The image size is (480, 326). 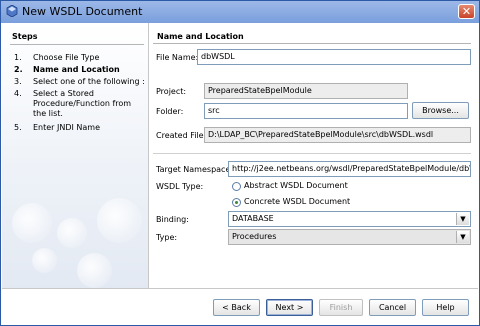 I want to click on type-value: Procedures, so click(x=254, y=236).